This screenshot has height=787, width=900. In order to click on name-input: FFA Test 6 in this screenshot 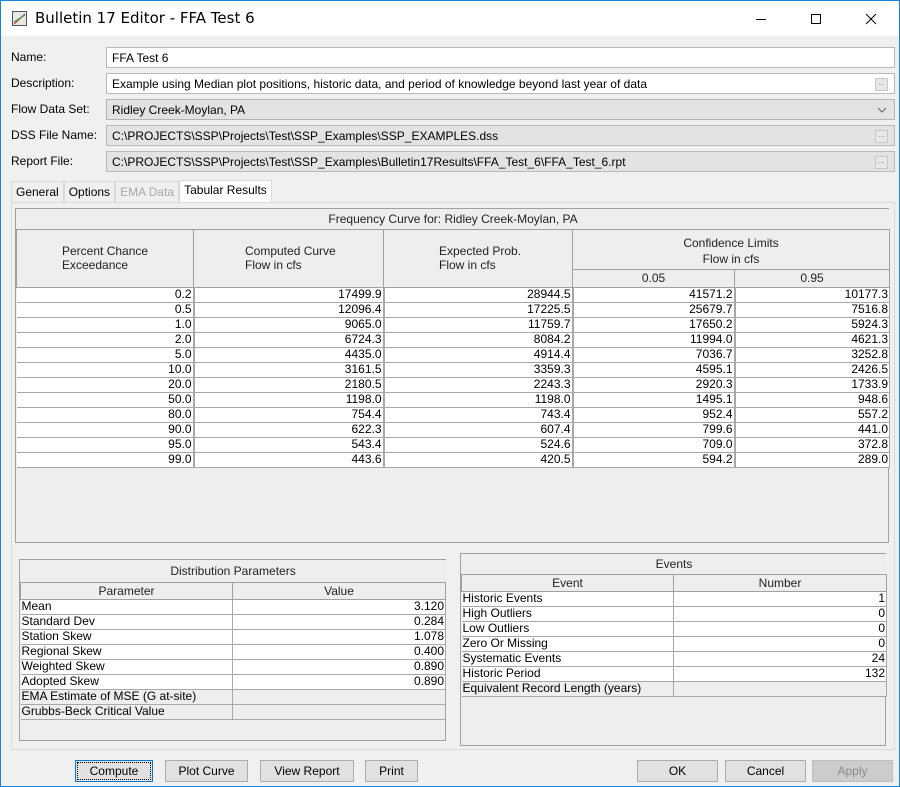, I will do `click(500, 57)`.